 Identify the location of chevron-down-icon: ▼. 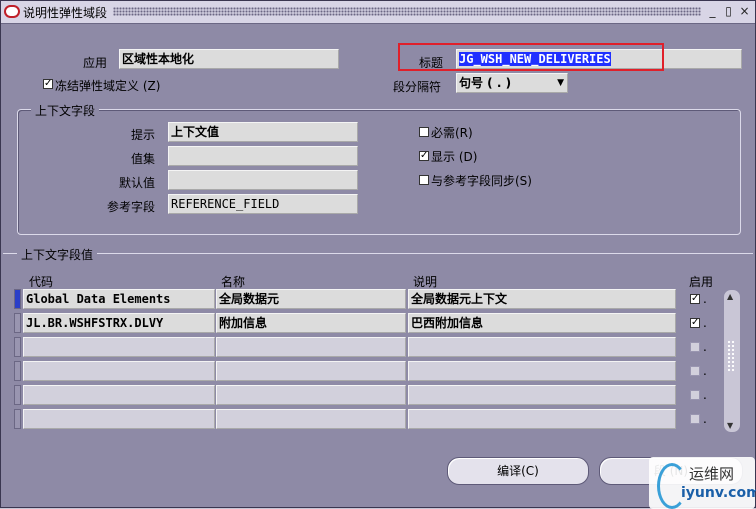
(560, 83).